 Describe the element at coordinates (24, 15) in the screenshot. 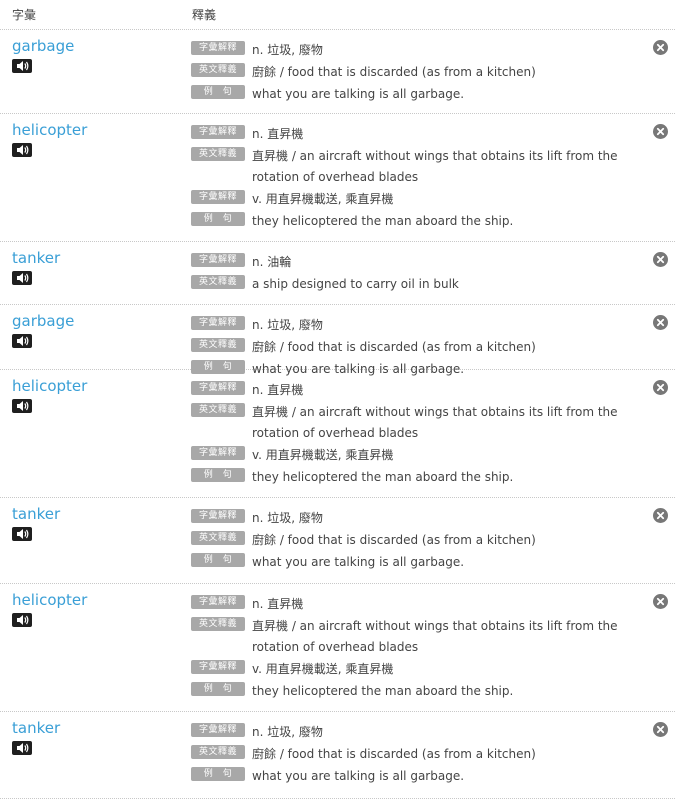

I see `column-header-word: 字彙` at that location.